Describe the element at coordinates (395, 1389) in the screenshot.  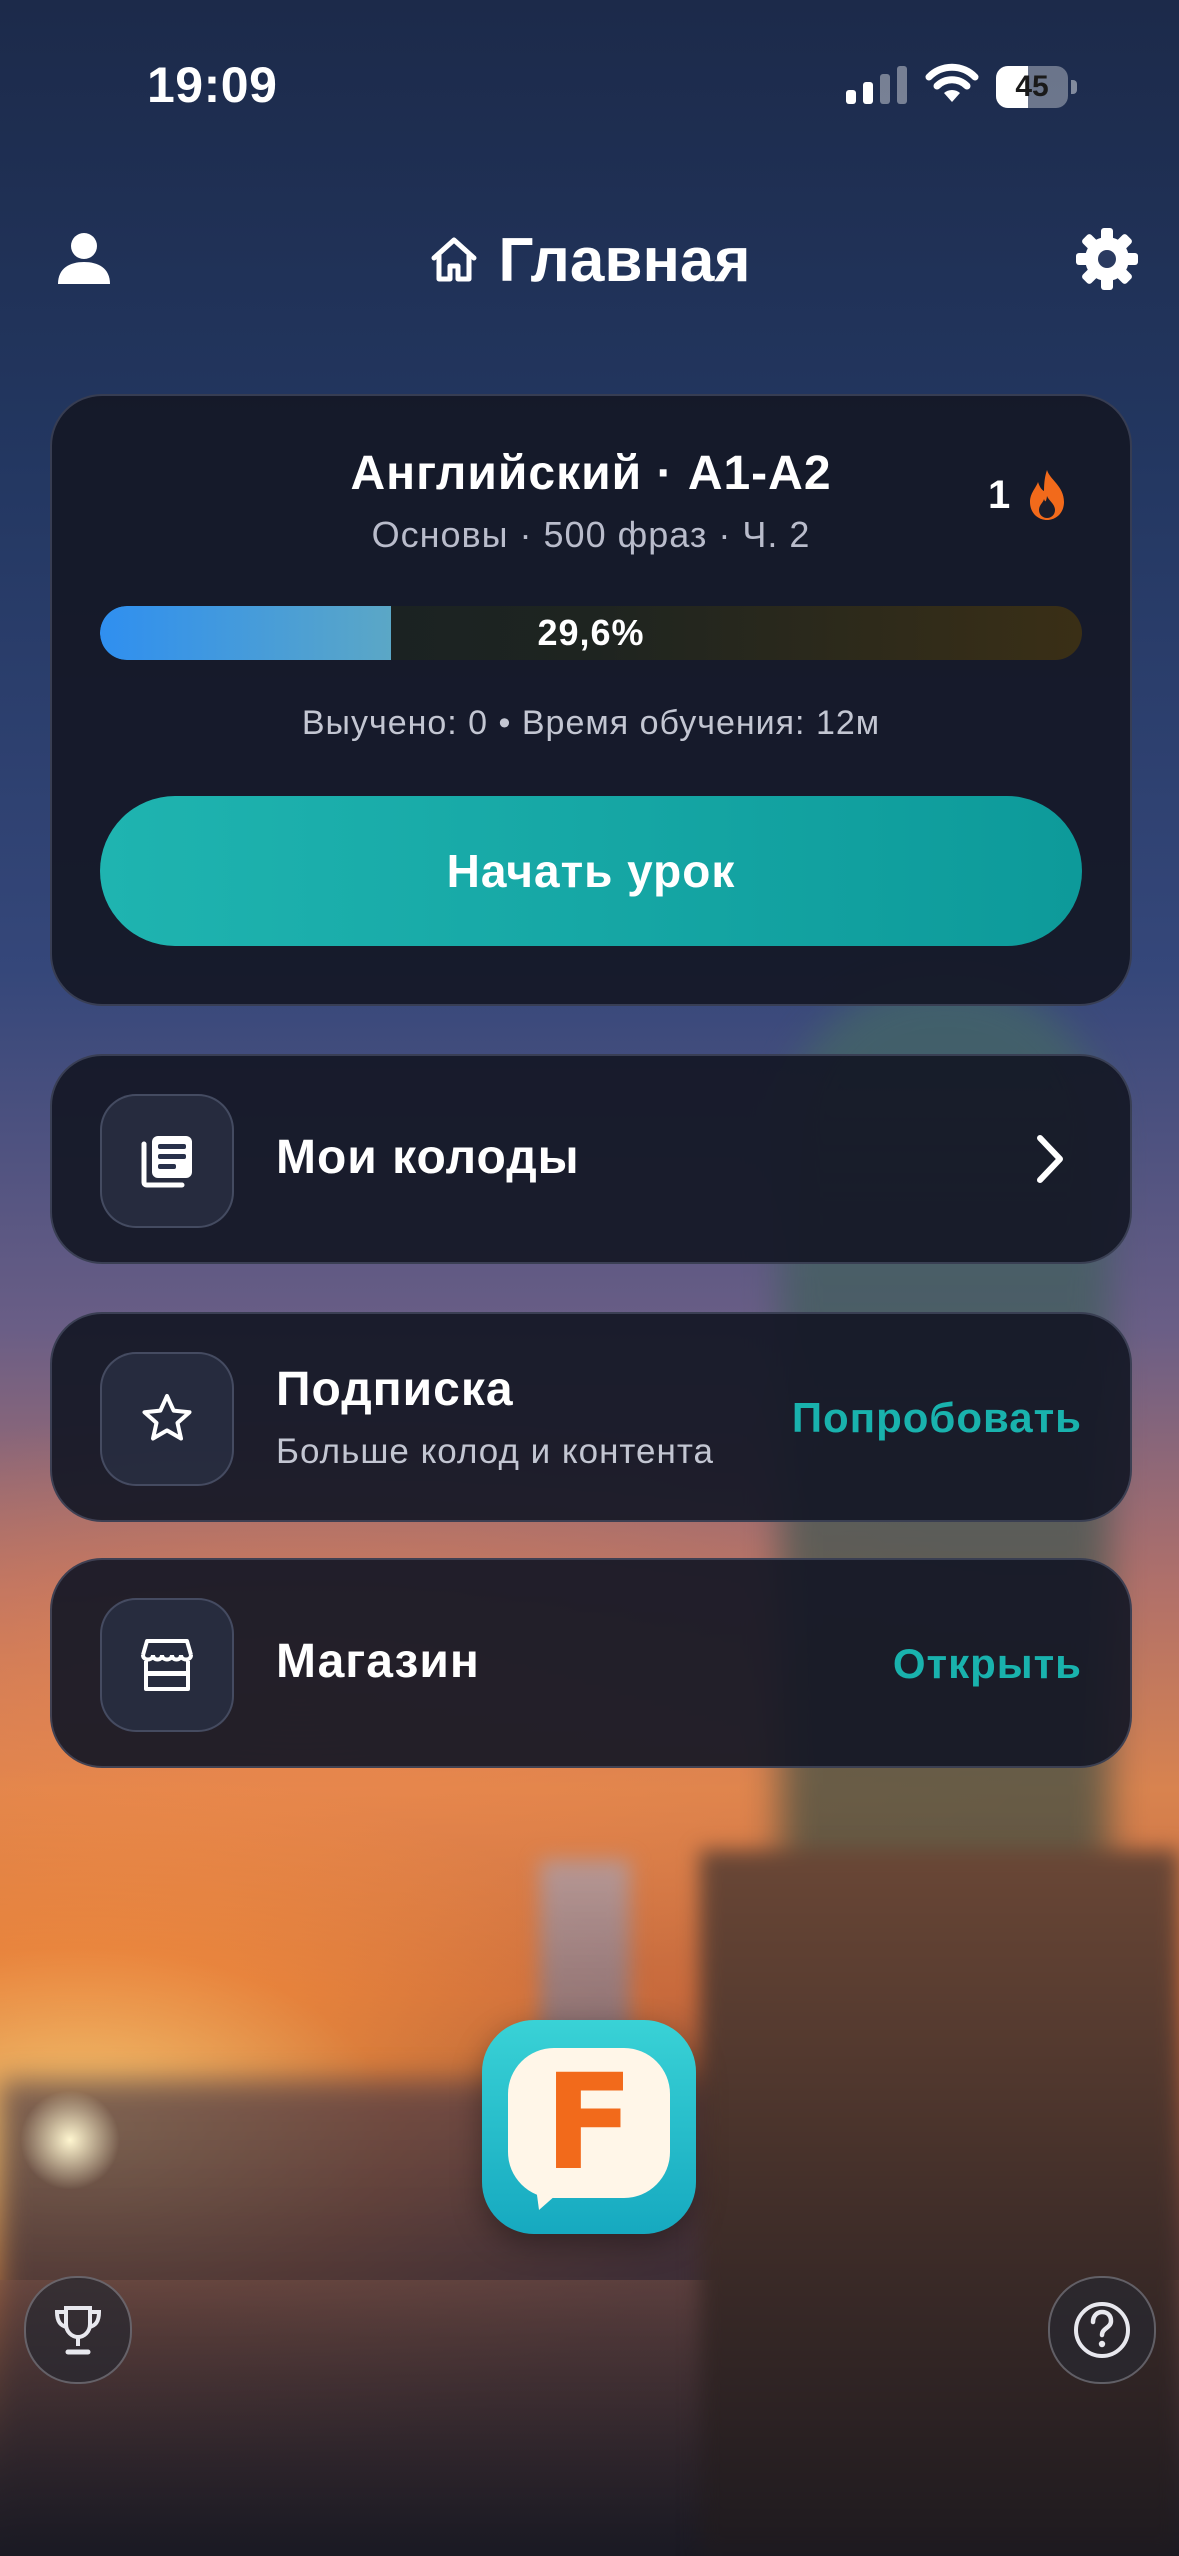
I see `subscription-label: Подписка` at that location.